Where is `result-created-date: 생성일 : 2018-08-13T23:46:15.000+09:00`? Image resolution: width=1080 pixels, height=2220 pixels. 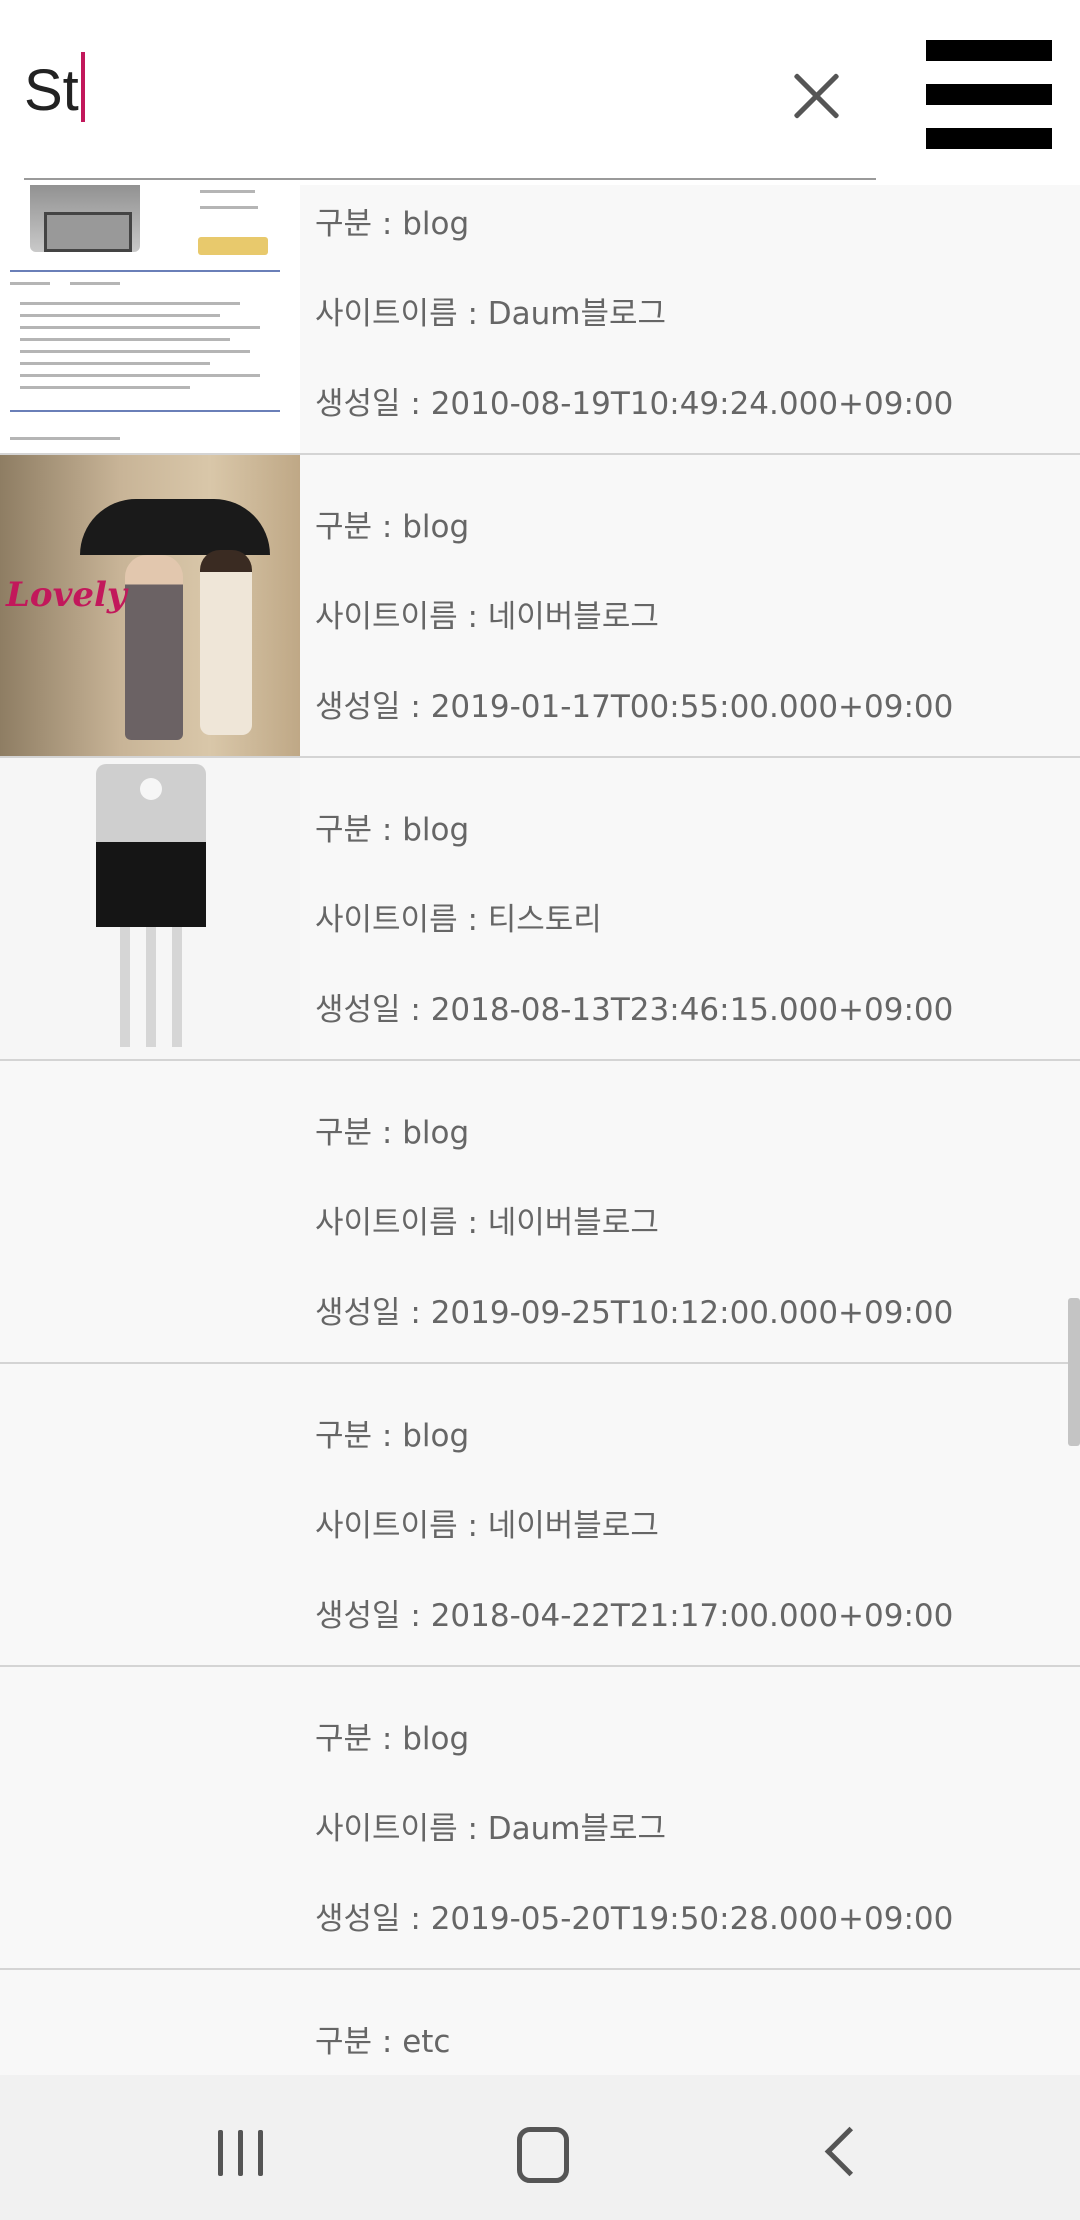 result-created-date: 생성일 : 2018-08-13T23:46:15.000+09:00 is located at coordinates (634, 1010).